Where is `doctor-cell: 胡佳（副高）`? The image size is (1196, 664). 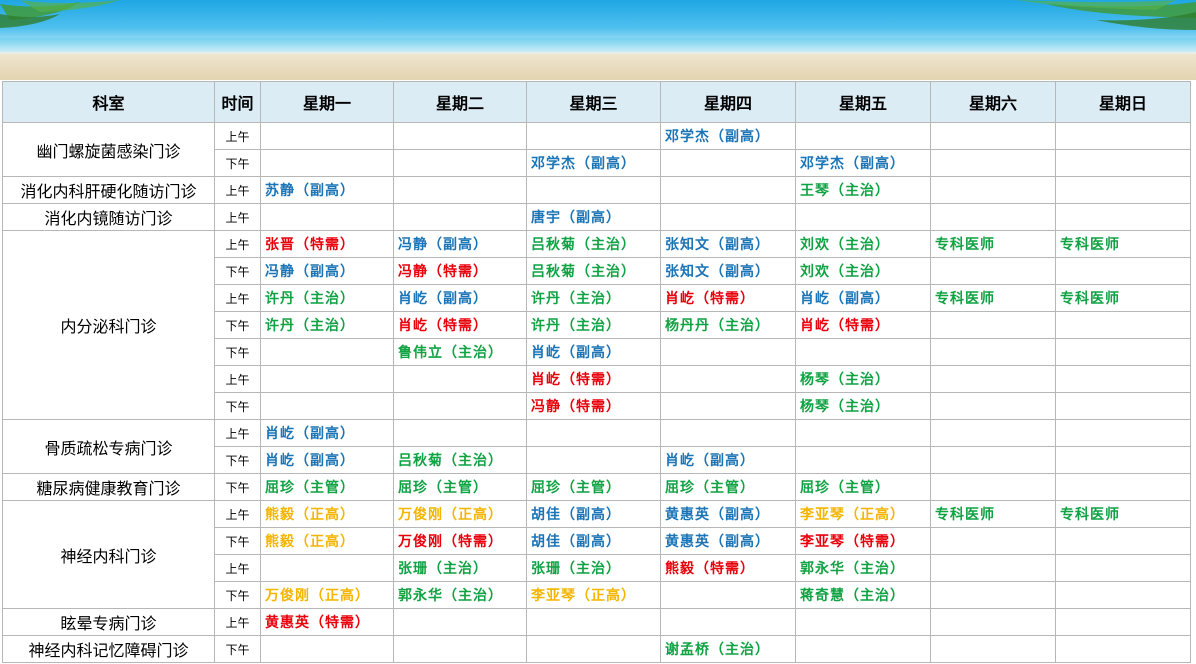
doctor-cell: 胡佳（副高） is located at coordinates (593, 541).